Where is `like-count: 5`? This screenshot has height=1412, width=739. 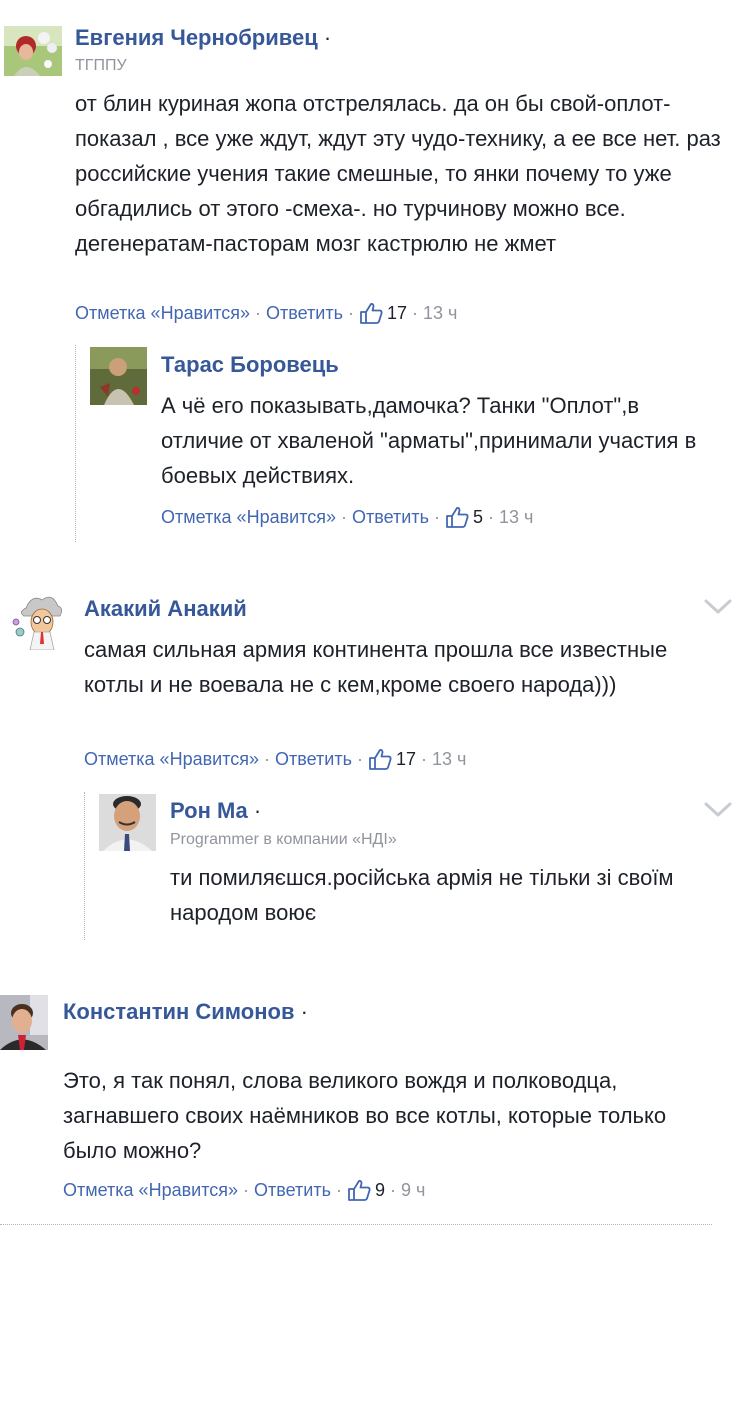
like-count: 5 is located at coordinates (478, 517).